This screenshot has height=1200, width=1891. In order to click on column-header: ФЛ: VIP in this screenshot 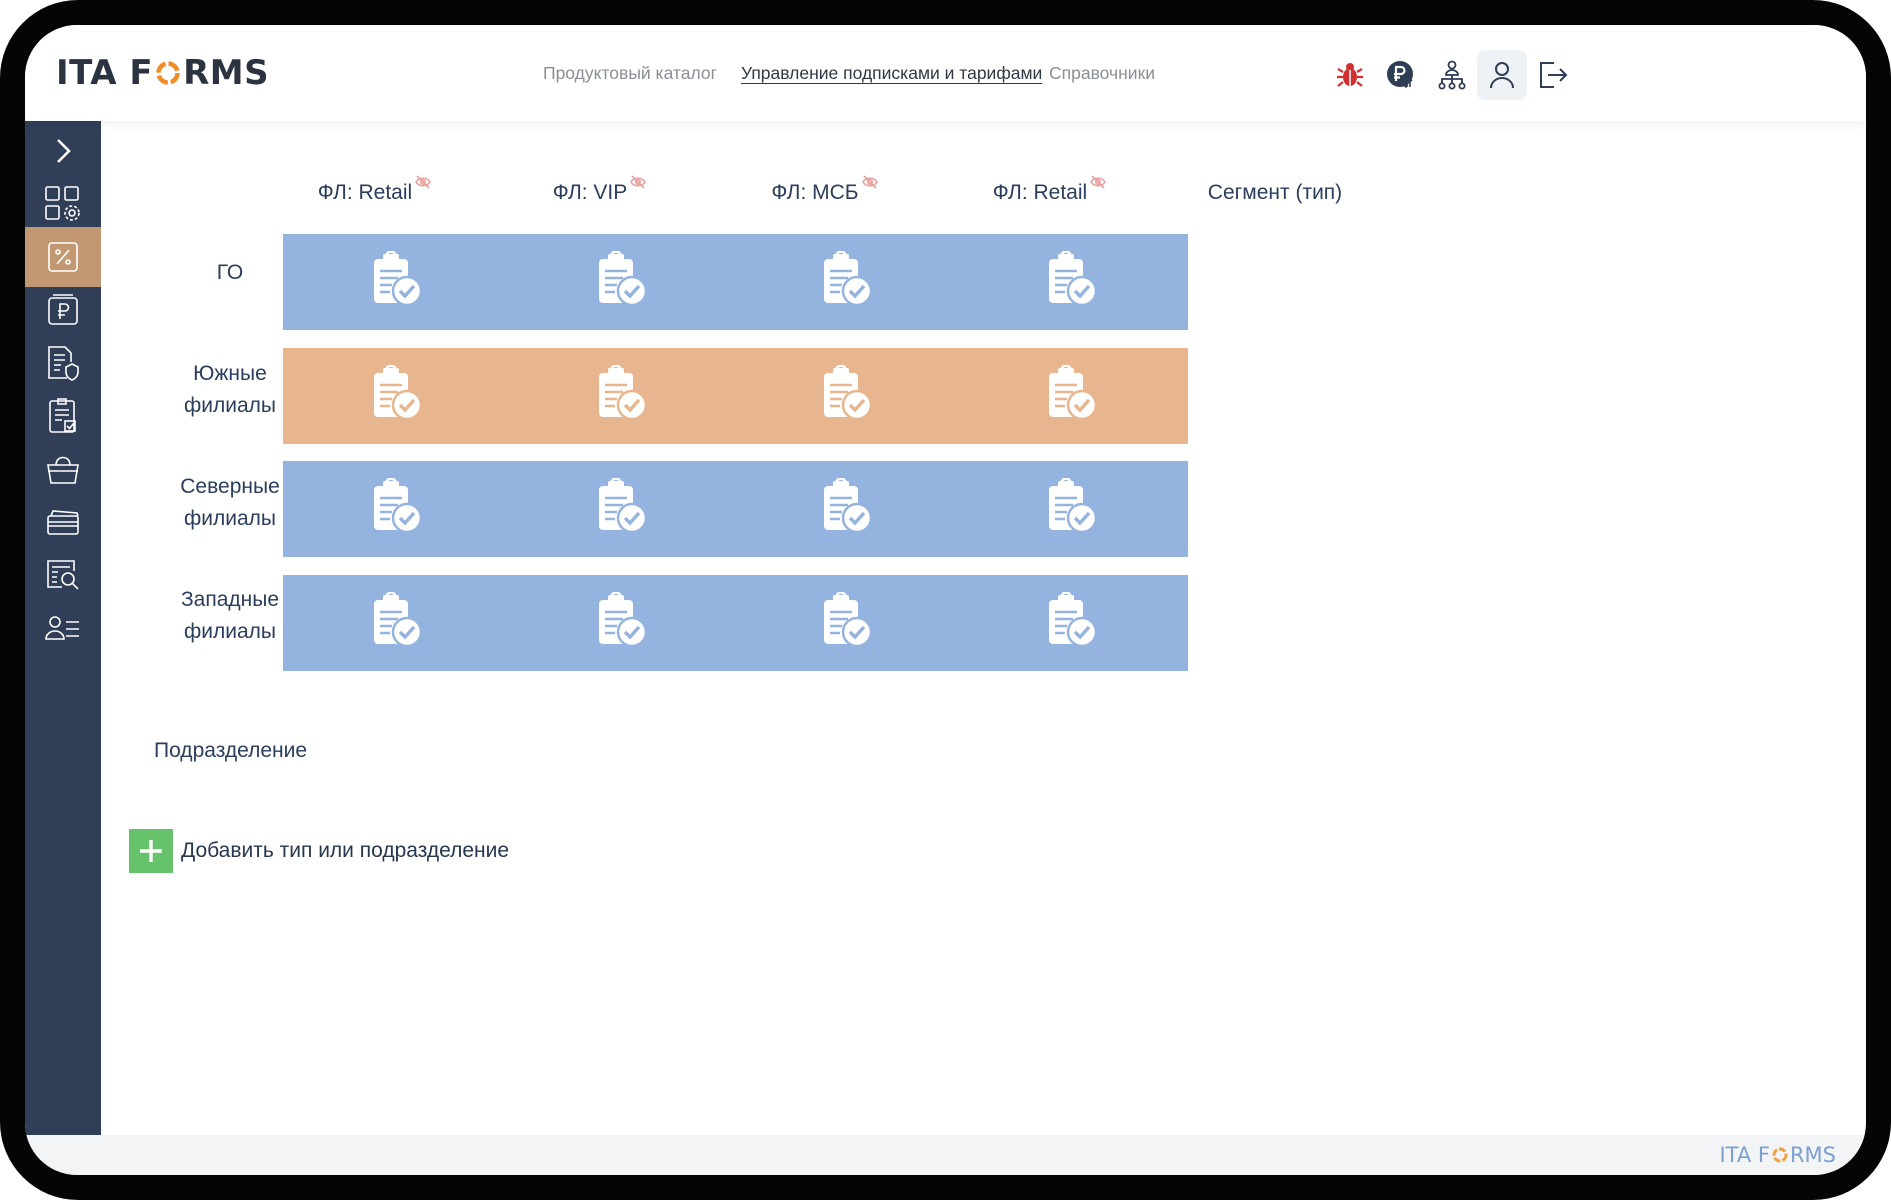, I will do `click(600, 190)`.